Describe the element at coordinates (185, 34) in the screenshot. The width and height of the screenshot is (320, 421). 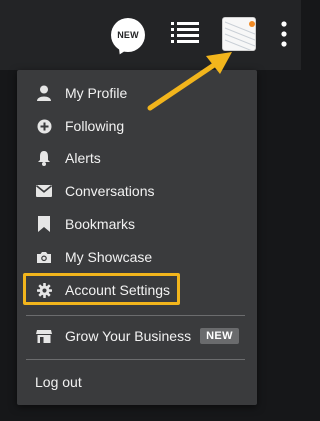
I see `list-icon` at that location.